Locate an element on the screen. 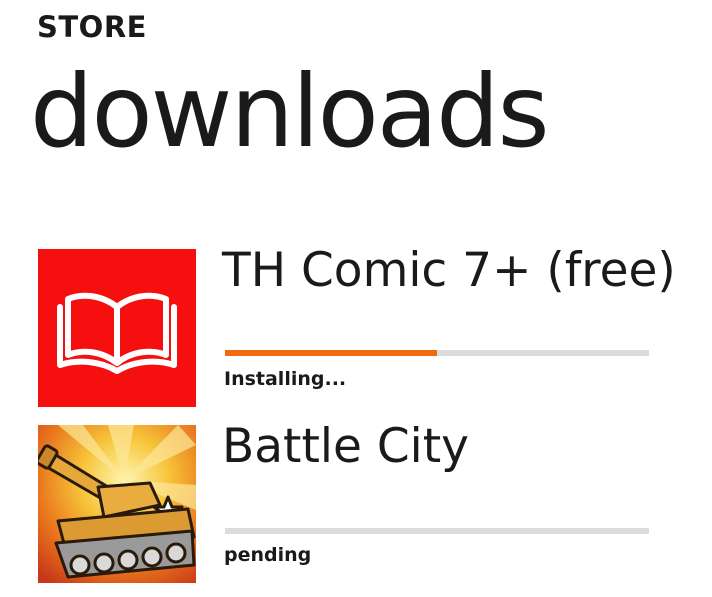 The height and width of the screenshot is (597, 712). tank-game-icon is located at coordinates (117, 504).